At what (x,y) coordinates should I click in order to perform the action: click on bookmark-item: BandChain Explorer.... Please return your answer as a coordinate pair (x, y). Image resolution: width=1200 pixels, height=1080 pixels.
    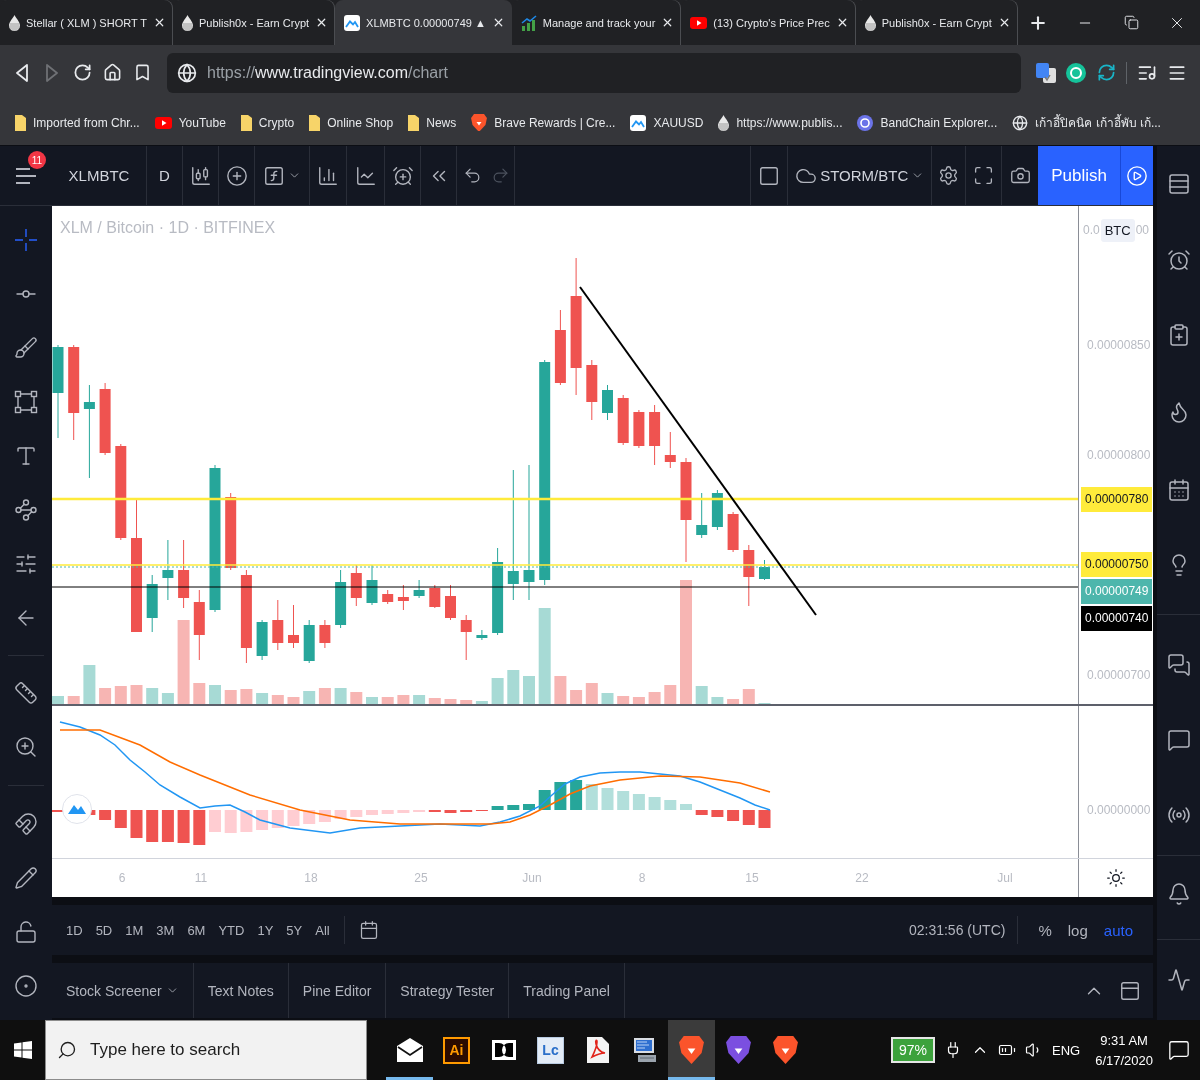
    Looking at the image, I should click on (927, 122).